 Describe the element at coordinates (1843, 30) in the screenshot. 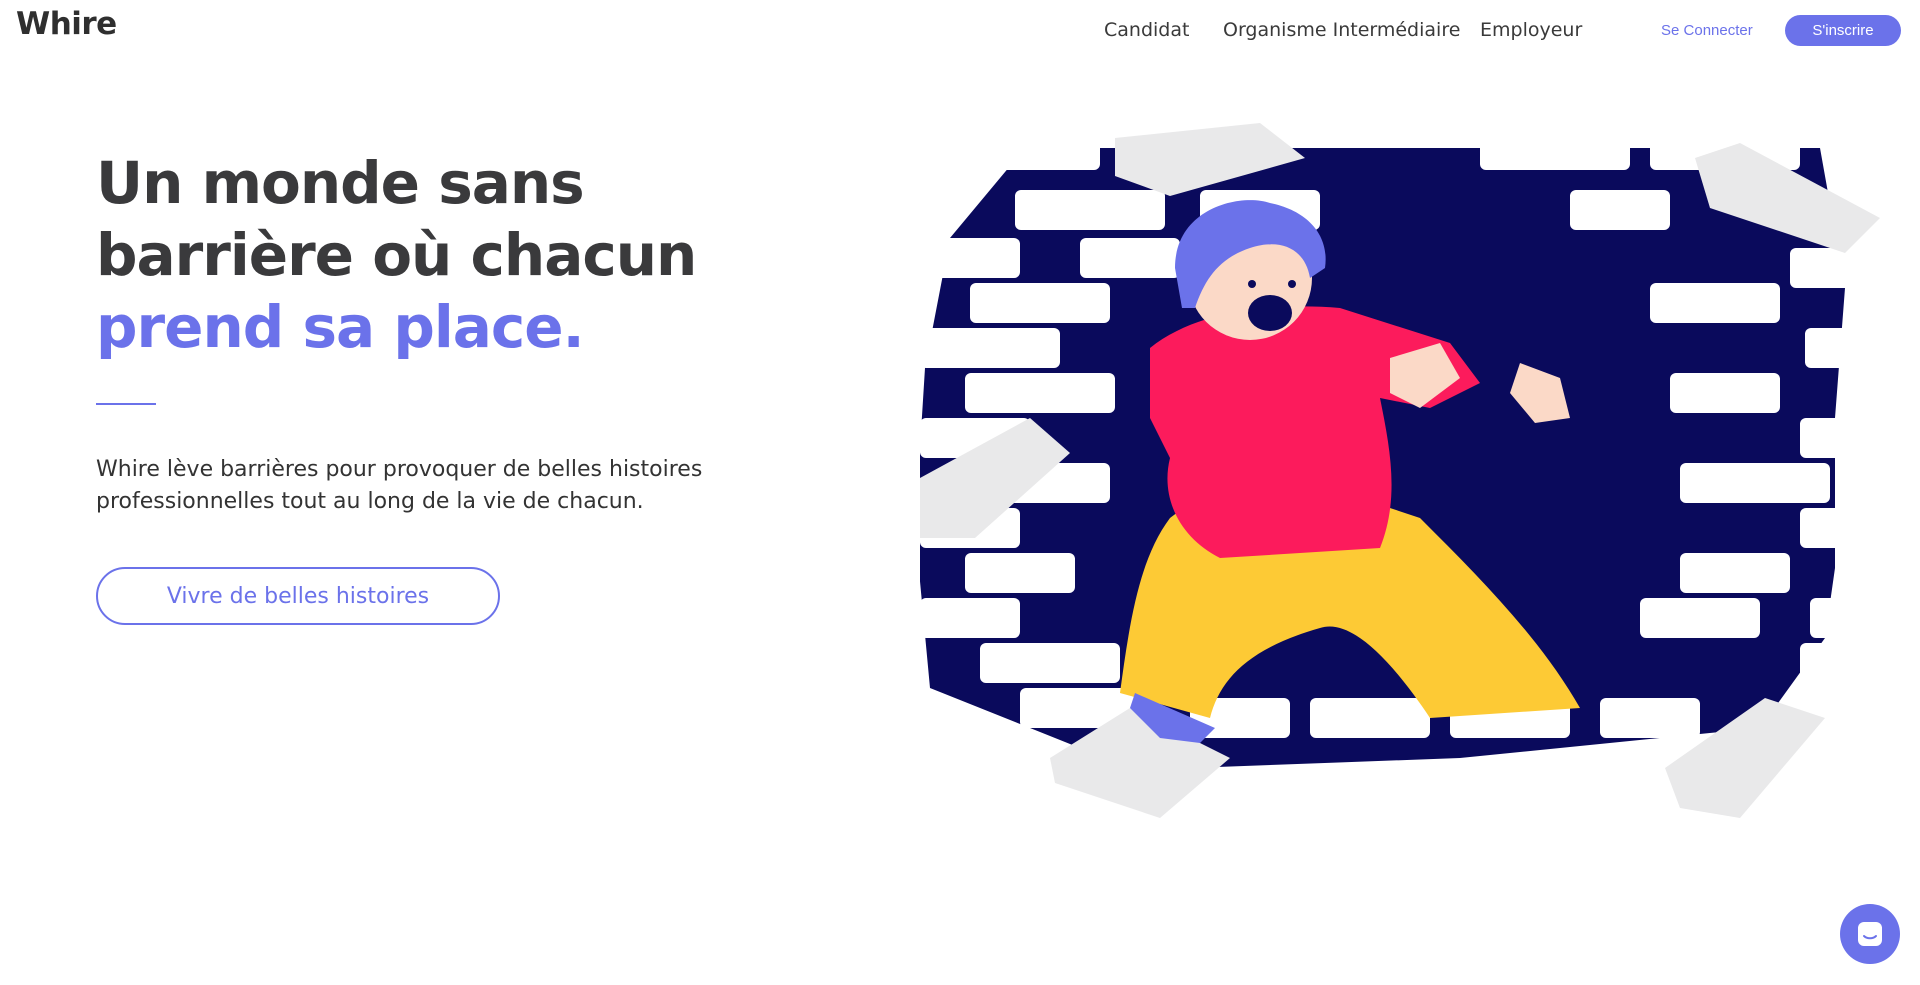

I see `signup-button: S'inscrire` at that location.